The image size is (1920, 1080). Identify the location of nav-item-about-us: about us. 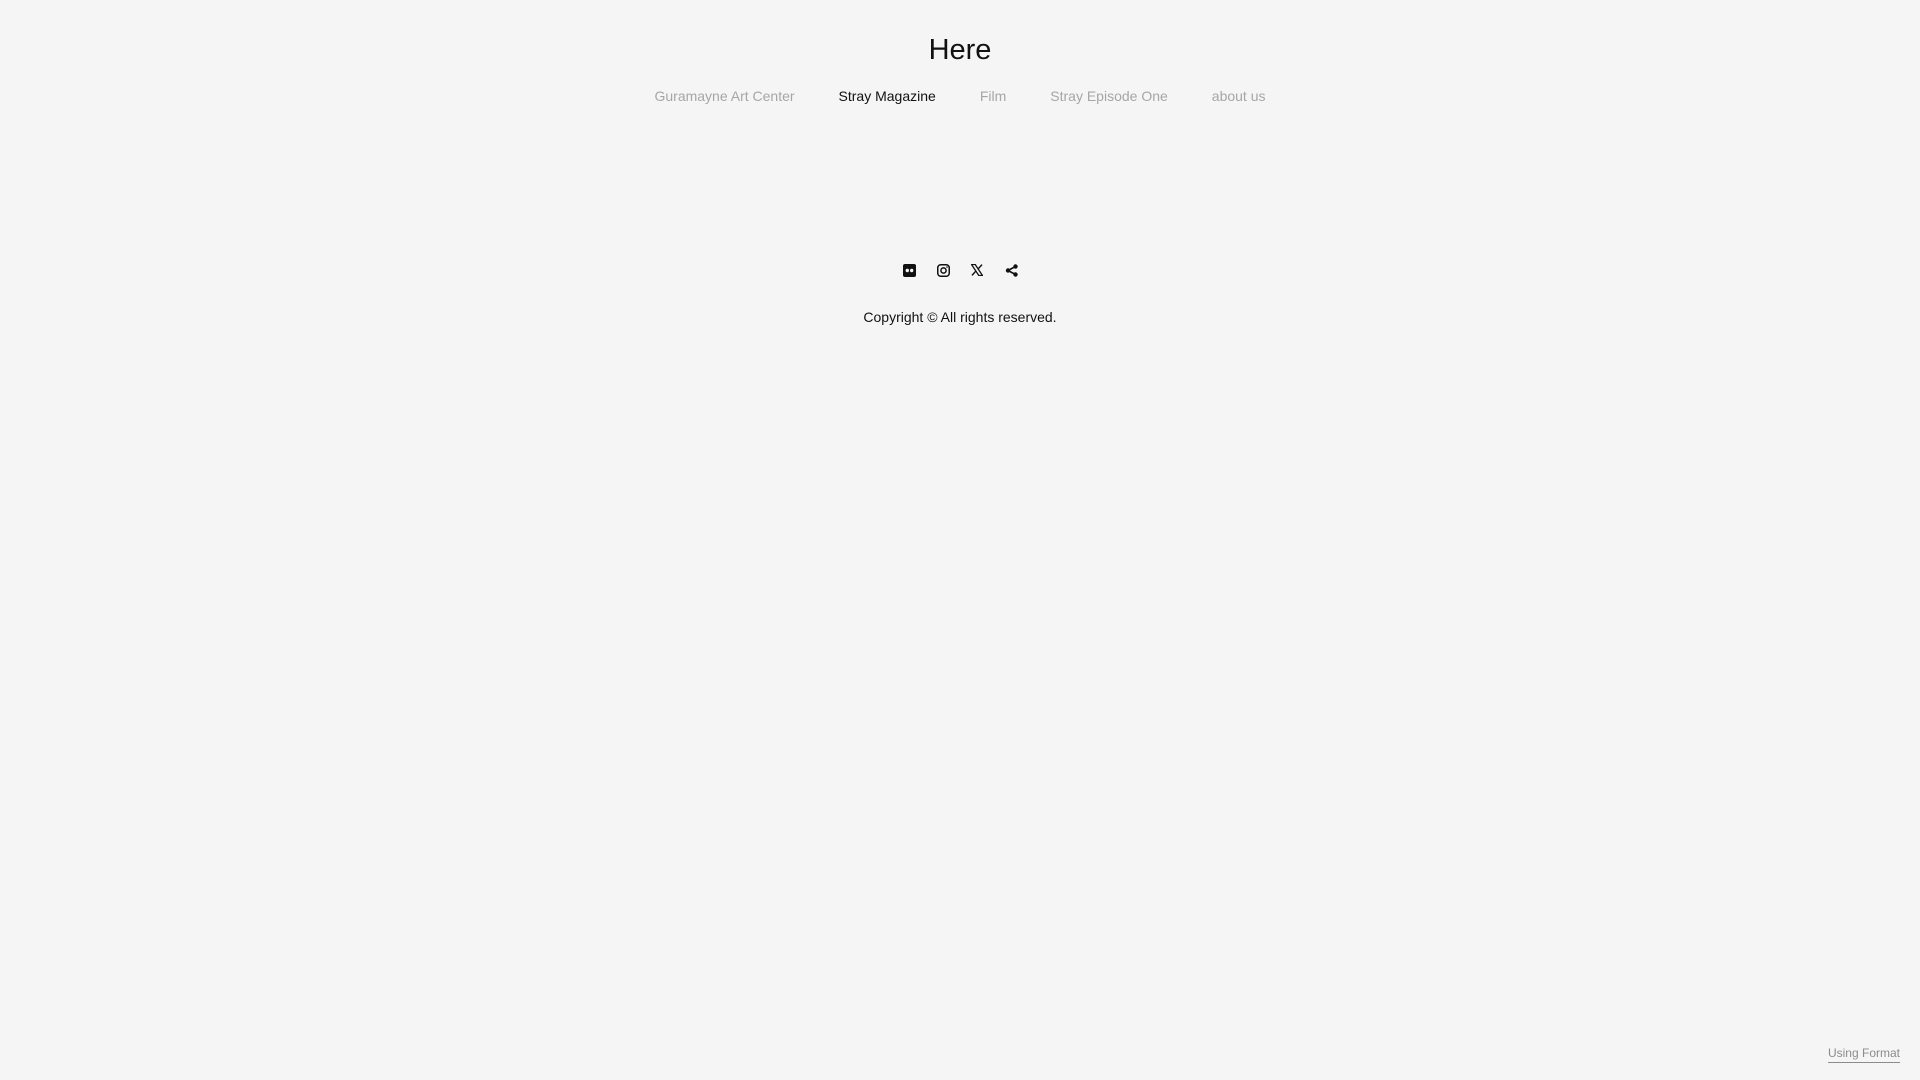
(1239, 96).